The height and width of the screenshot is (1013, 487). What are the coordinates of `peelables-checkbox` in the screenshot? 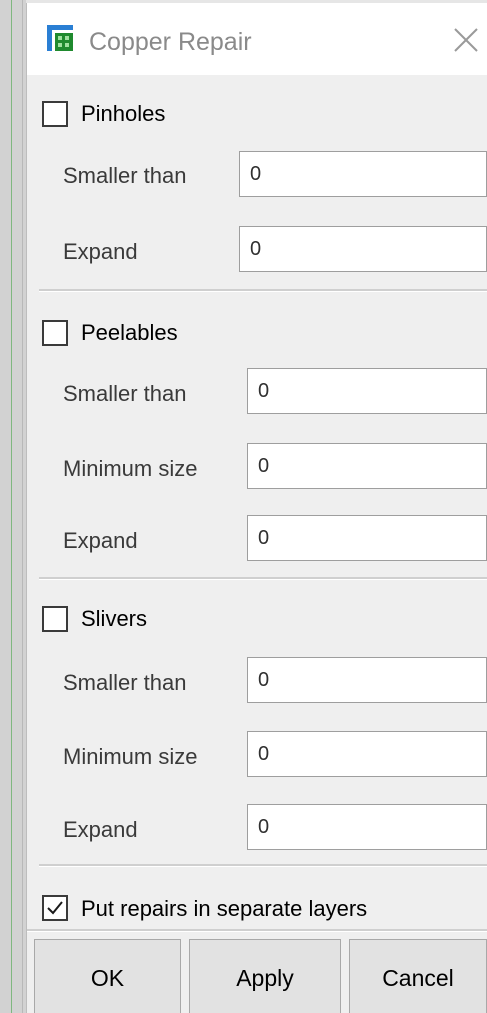 It's located at (55, 333).